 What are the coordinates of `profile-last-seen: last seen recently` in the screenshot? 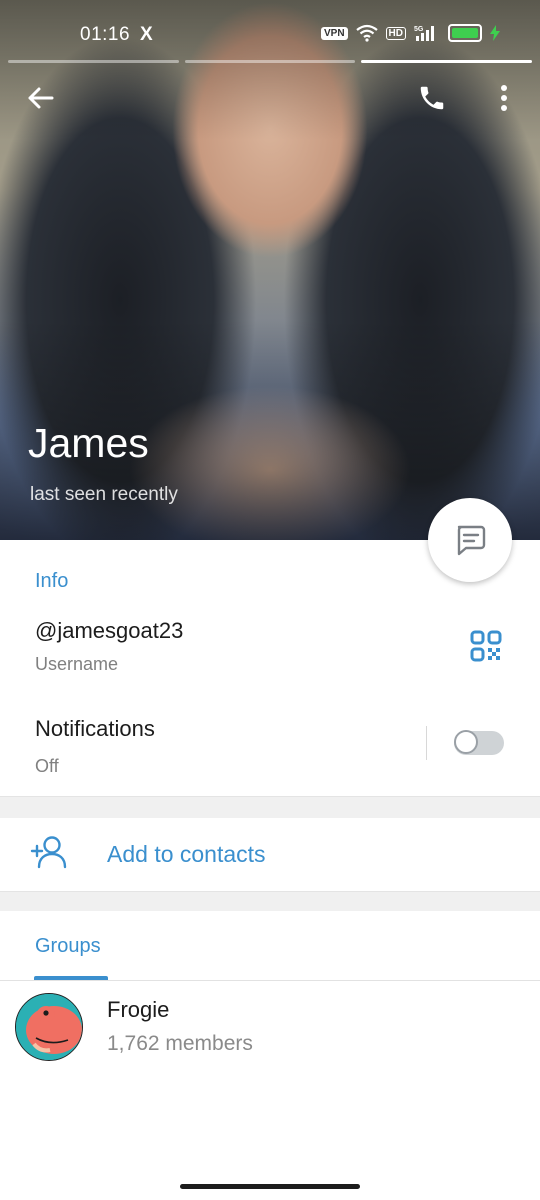 It's located at (104, 494).